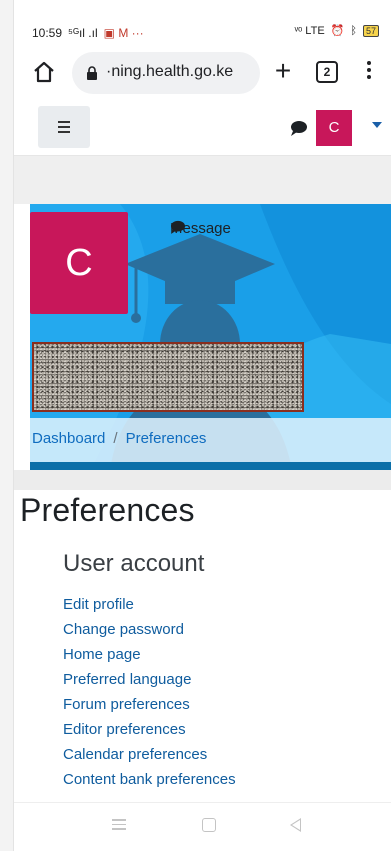 This screenshot has width=391, height=851. Describe the element at coordinates (149, 606) in the screenshot. I see `link-edit-profile: Edit profile` at that location.